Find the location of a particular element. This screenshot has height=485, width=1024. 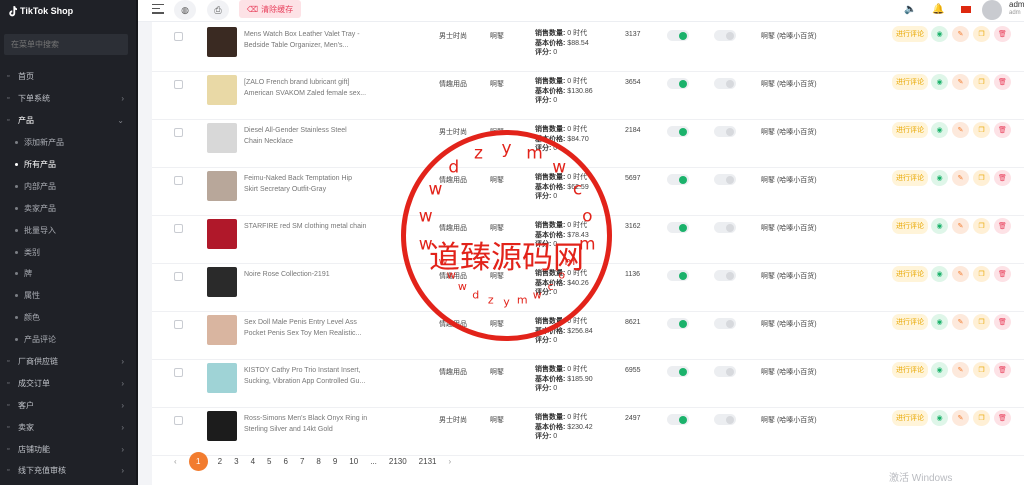

product-name: Noire Rose Collection-2191 is located at coordinates (308, 274).